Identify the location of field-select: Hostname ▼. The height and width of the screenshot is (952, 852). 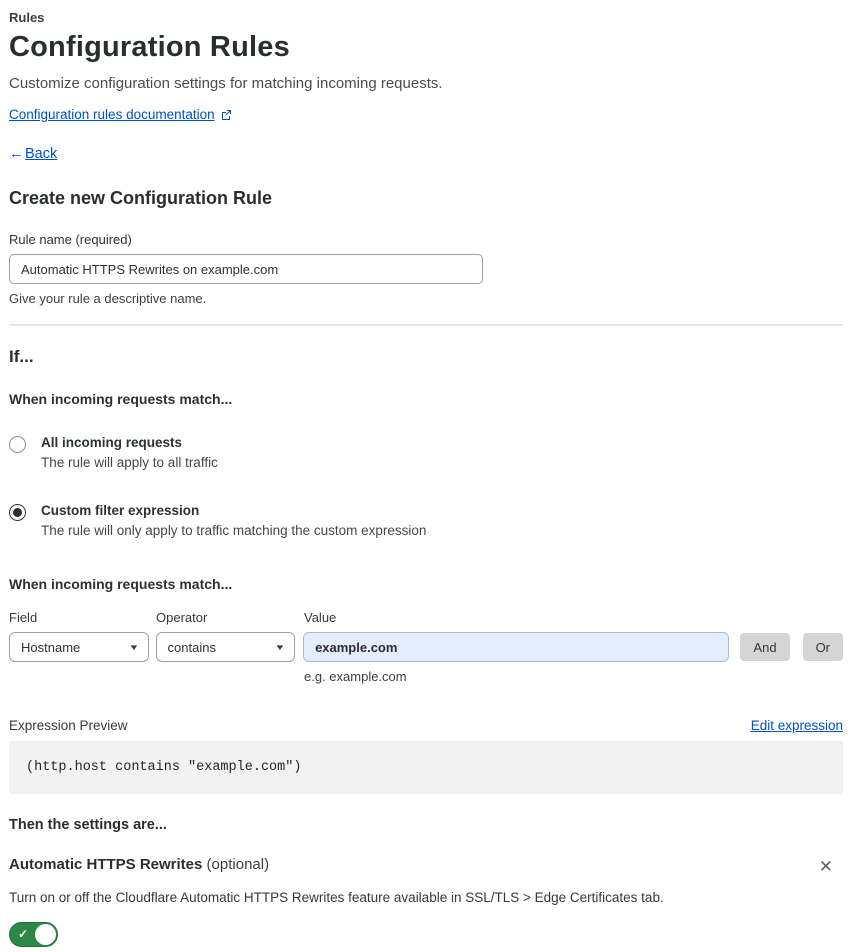
(79, 647).